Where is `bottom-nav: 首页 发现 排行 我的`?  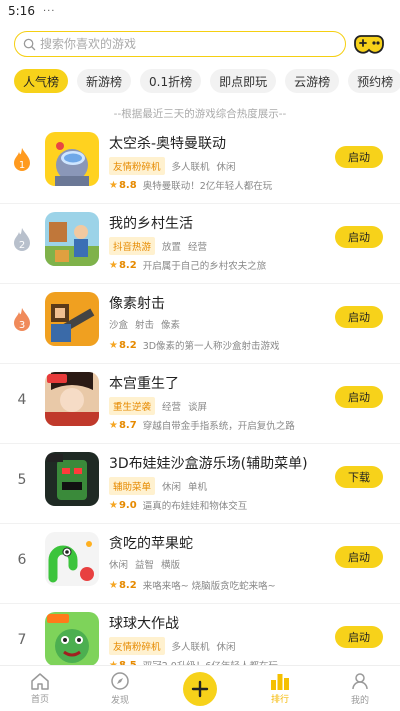 bottom-nav: 首页 发现 排行 我的 is located at coordinates (200, 688).